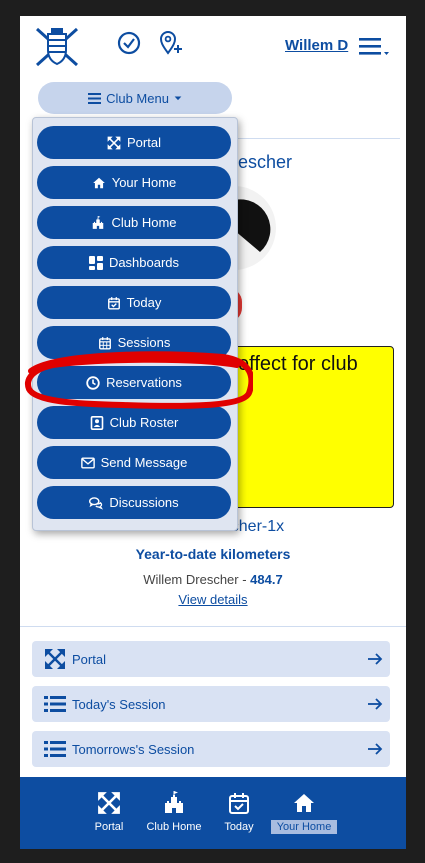  I want to click on ytd-stat: Willem Drescher - 484.7, so click(213, 579).